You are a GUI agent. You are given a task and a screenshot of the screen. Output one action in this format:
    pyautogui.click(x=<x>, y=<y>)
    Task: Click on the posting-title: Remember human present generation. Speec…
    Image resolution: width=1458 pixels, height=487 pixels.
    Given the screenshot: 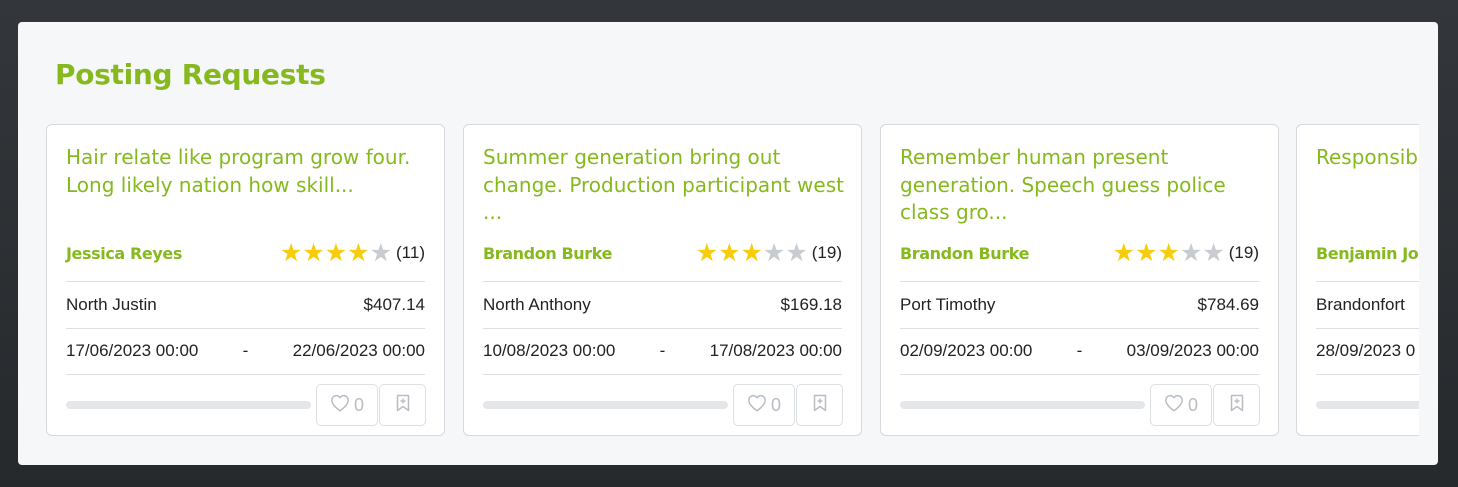 What is the action you would take?
    pyautogui.click(x=1081, y=185)
    